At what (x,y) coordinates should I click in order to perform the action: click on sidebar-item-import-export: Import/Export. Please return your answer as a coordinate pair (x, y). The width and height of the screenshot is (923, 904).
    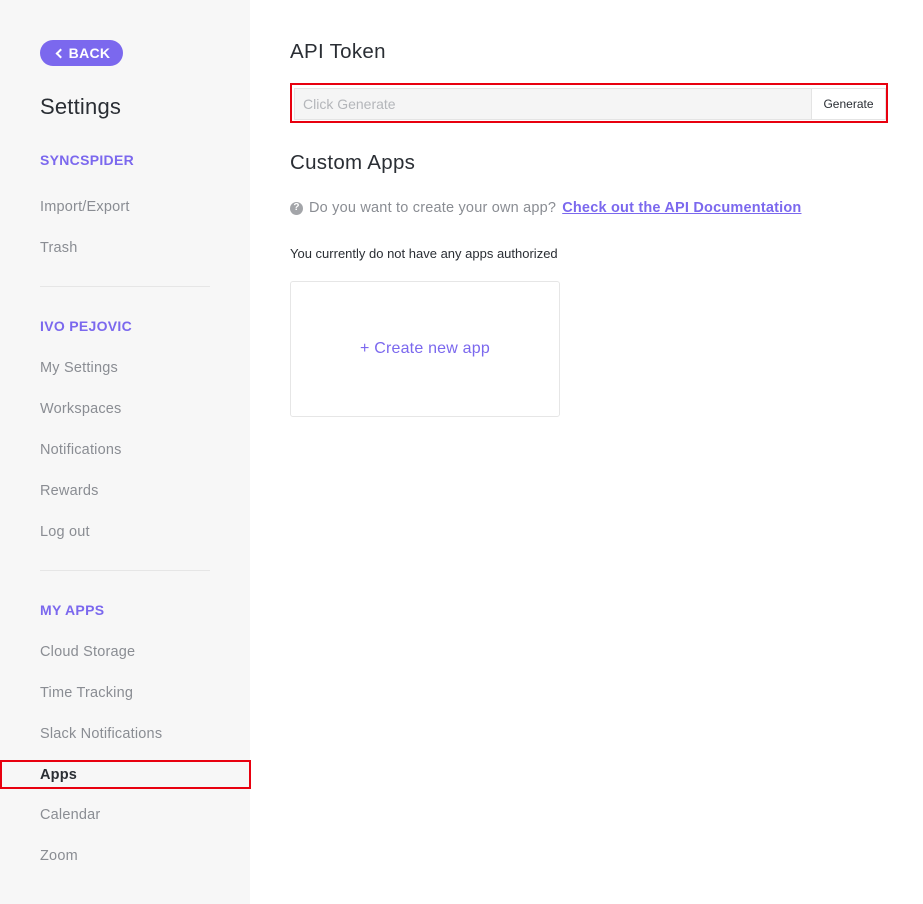
    Looking at the image, I should click on (85, 207).